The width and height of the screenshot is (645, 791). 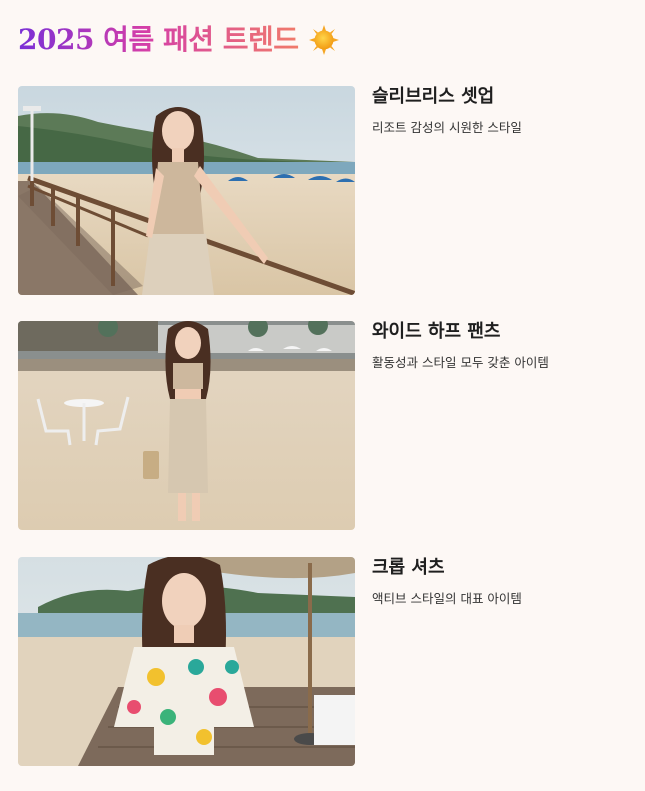 What do you see at coordinates (186, 661) in the screenshot?
I see `photo-woman-crop-shirt-beach-deck` at bounding box center [186, 661].